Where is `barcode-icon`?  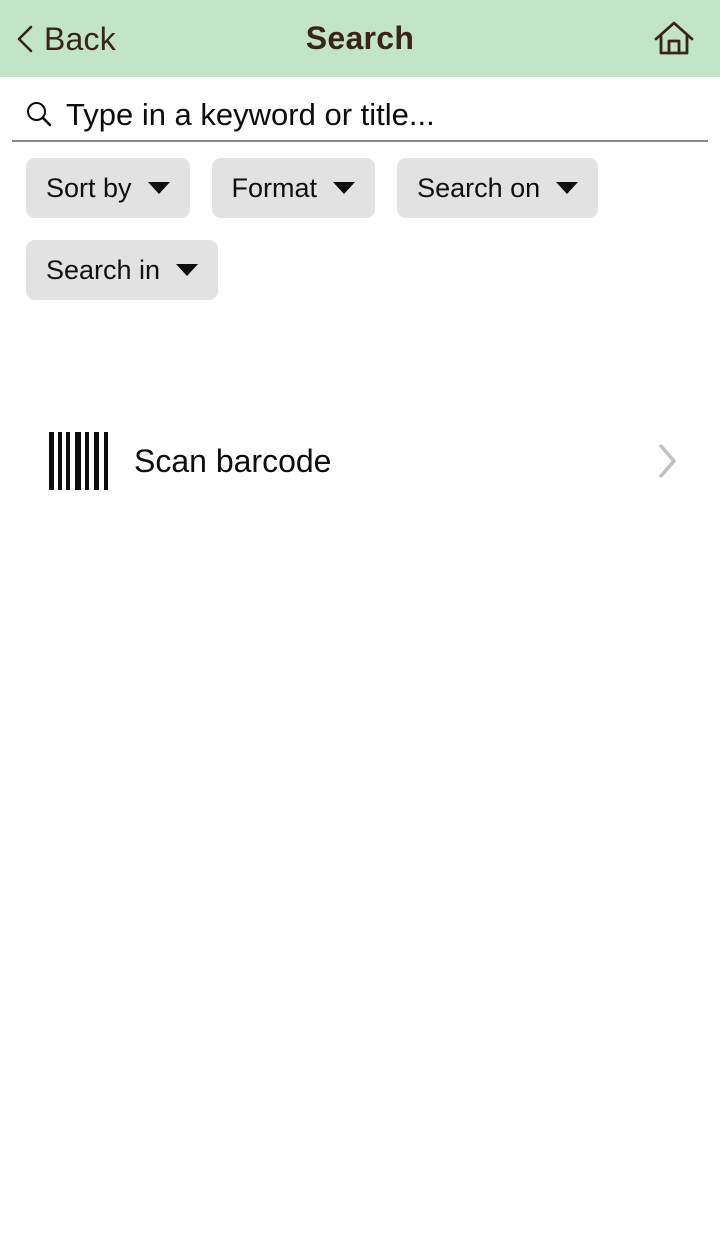
barcode-icon is located at coordinates (78, 461).